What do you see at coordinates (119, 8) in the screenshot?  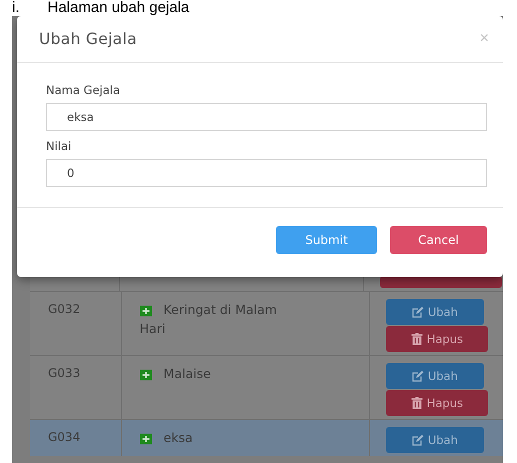 I see `caption-text: Halaman ubah gejala` at bounding box center [119, 8].